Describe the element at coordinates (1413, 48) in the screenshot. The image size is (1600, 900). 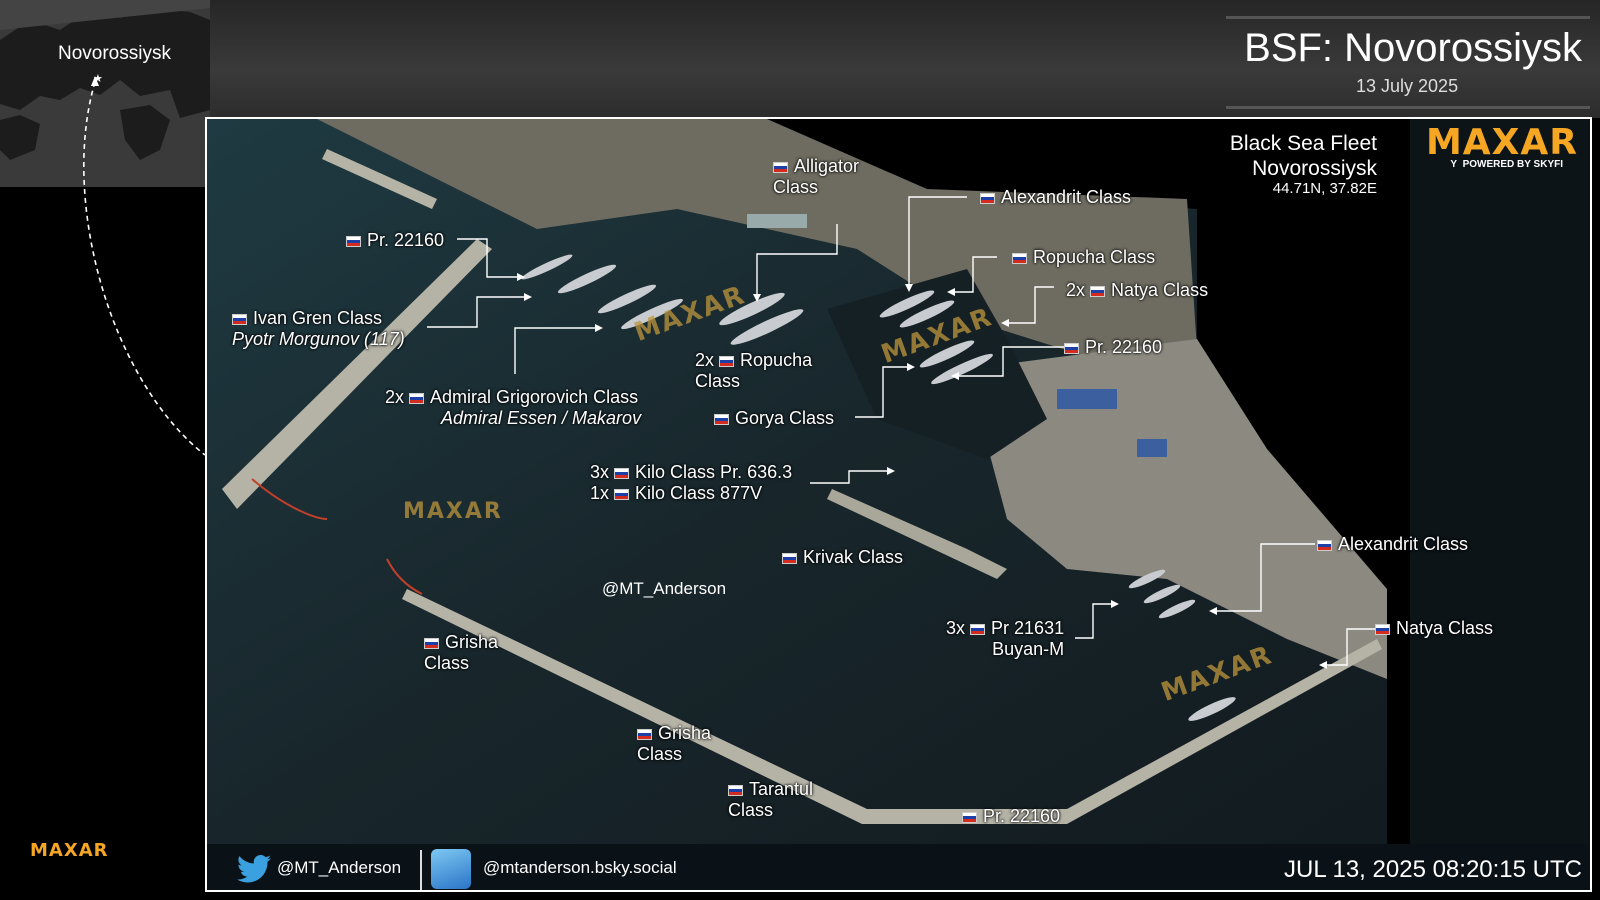
I see `page-title: BSF: Novorossiysk` at that location.